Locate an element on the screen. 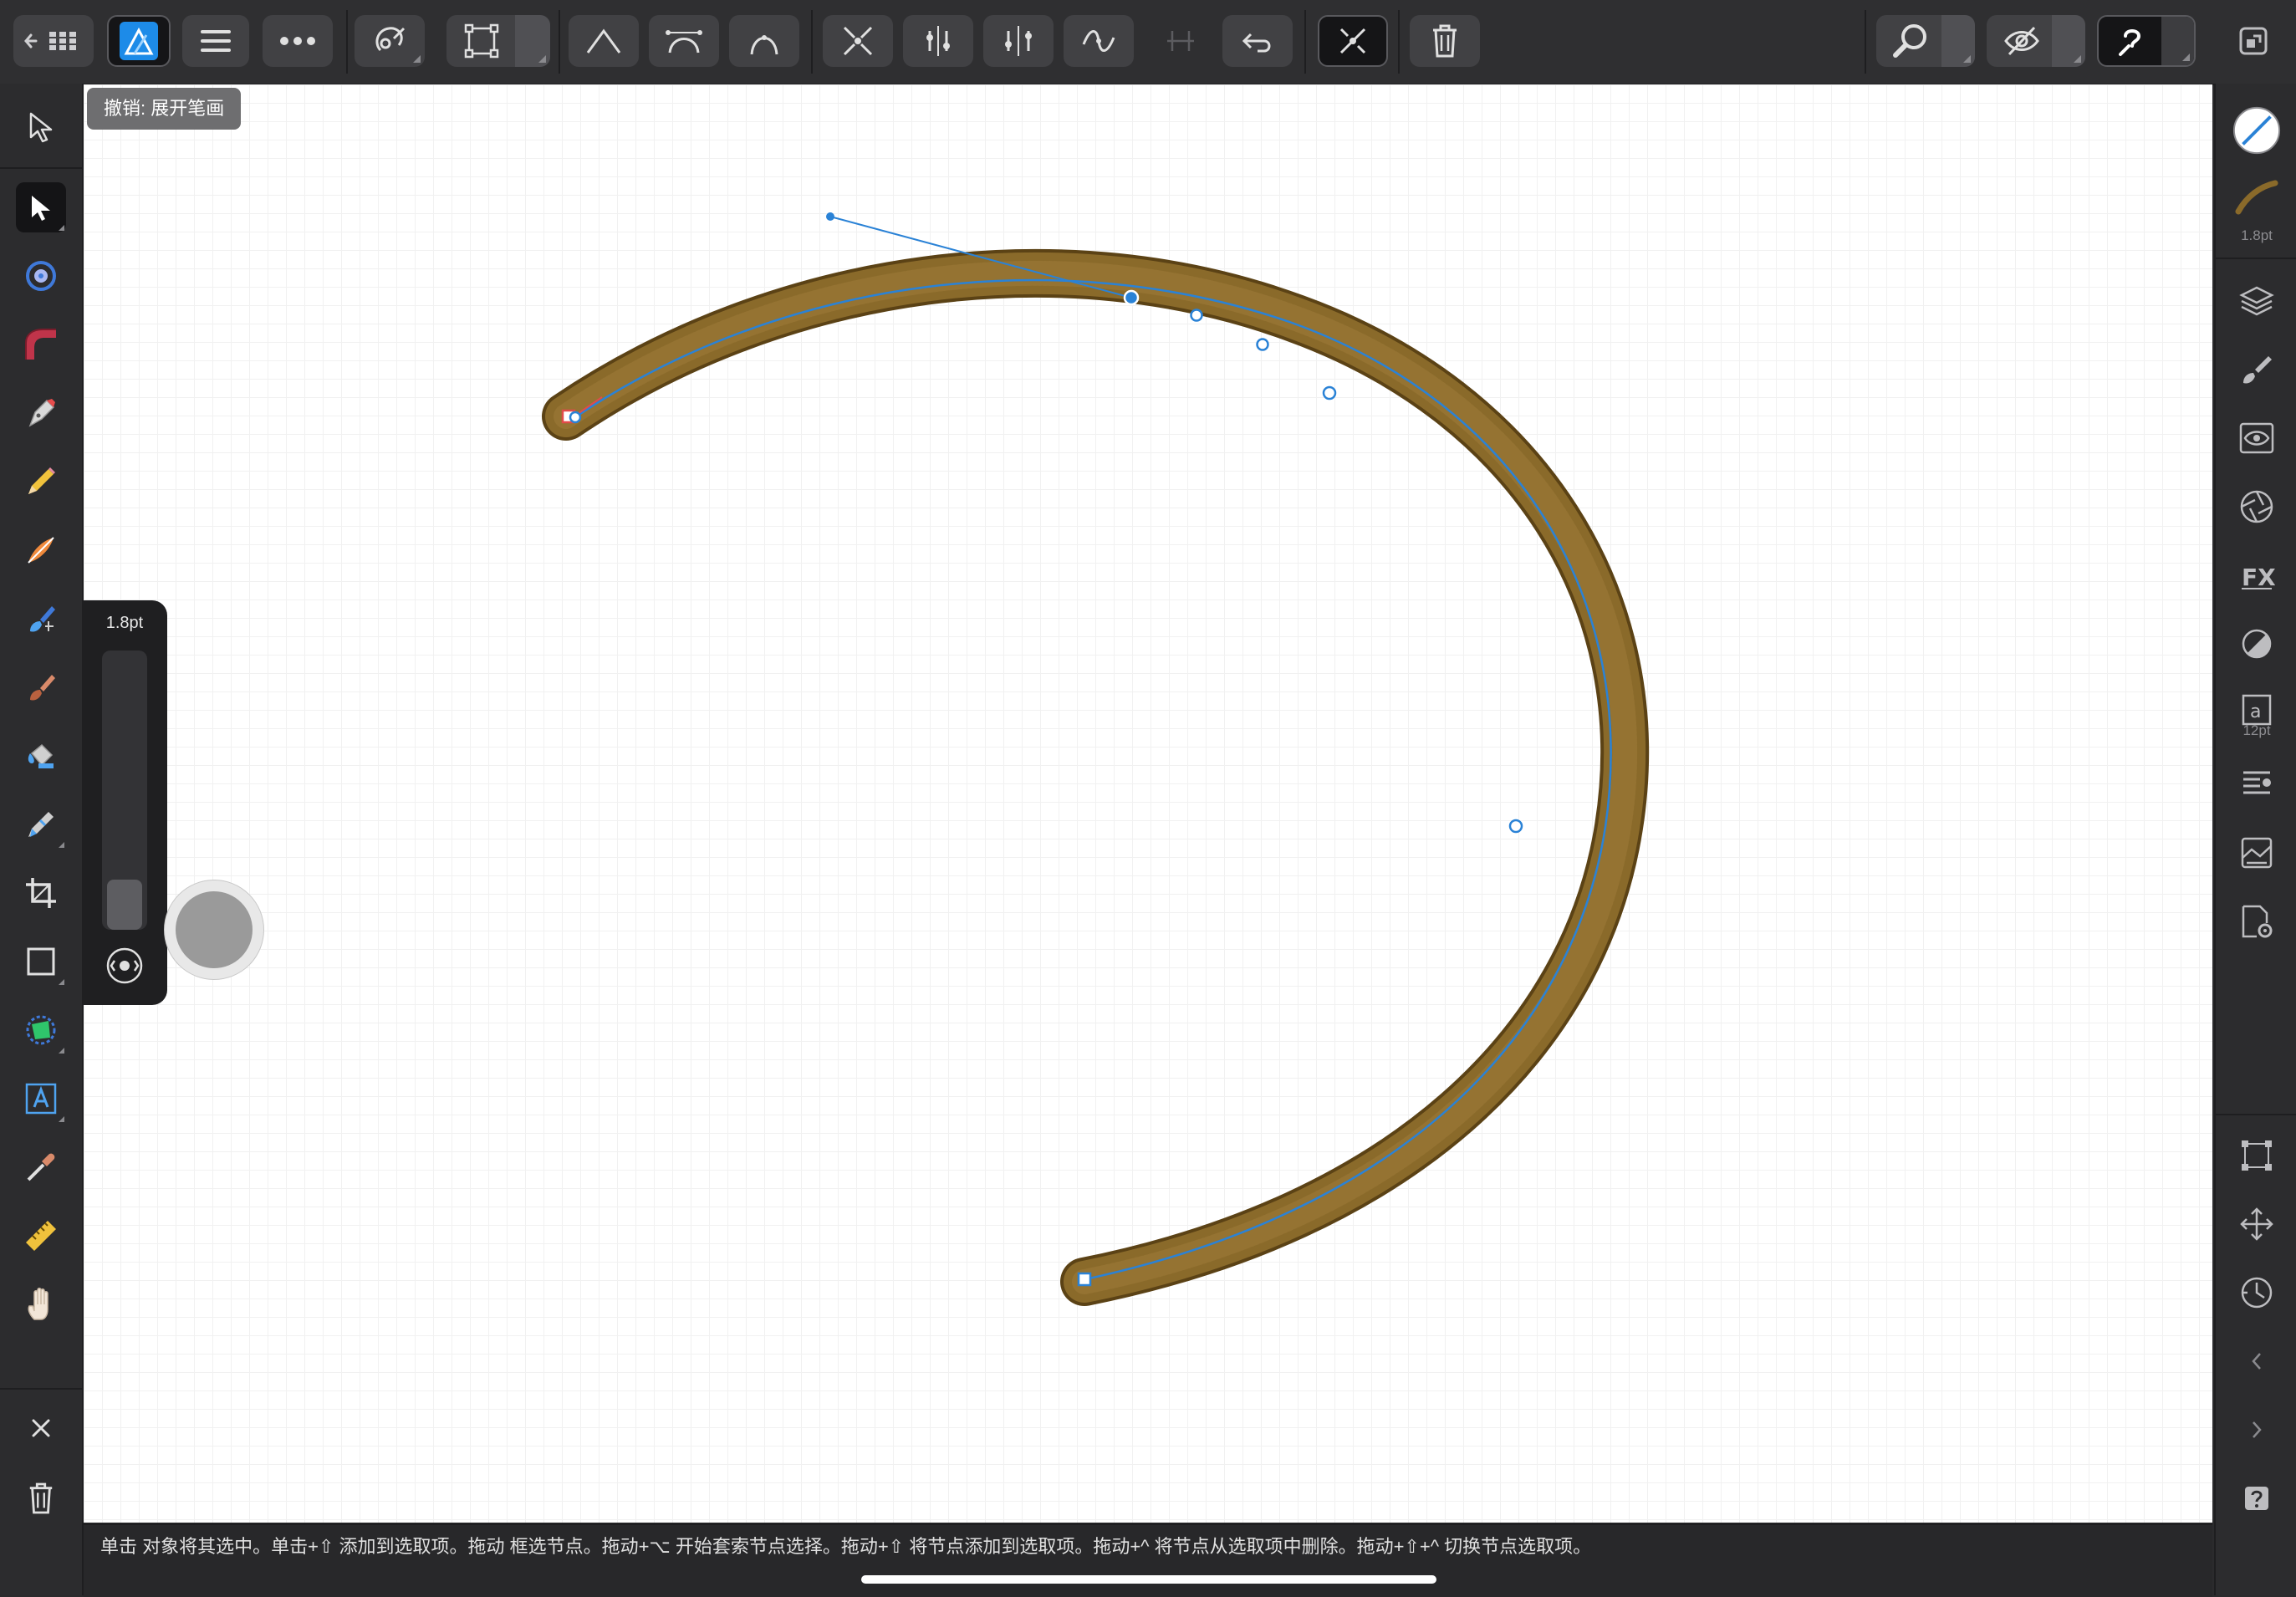  history-panel-button is located at coordinates (2257, 1293).